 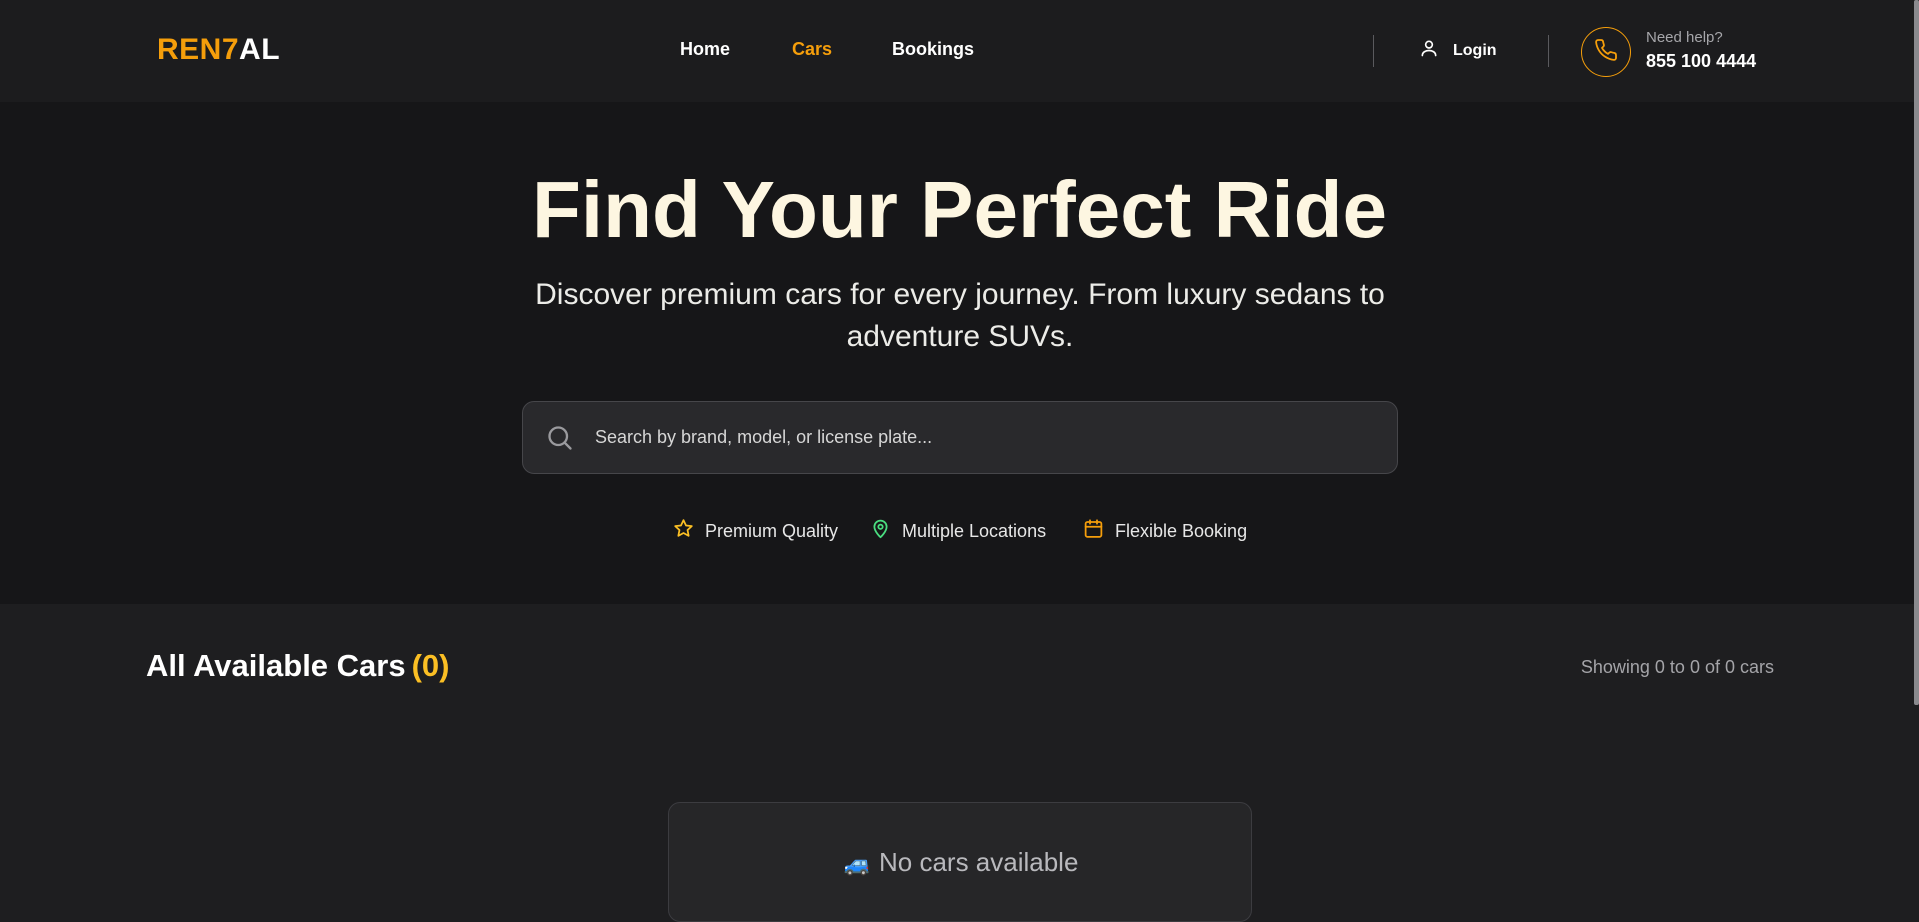 I want to click on logo-accent: REN7, so click(x=198, y=49).